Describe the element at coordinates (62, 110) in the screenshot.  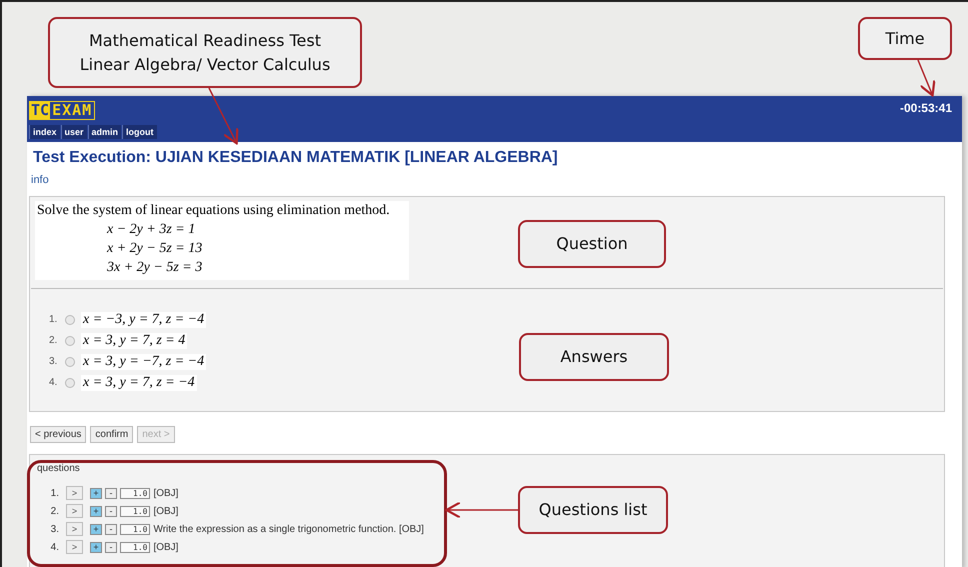
I see `logo: TC EXAM` at that location.